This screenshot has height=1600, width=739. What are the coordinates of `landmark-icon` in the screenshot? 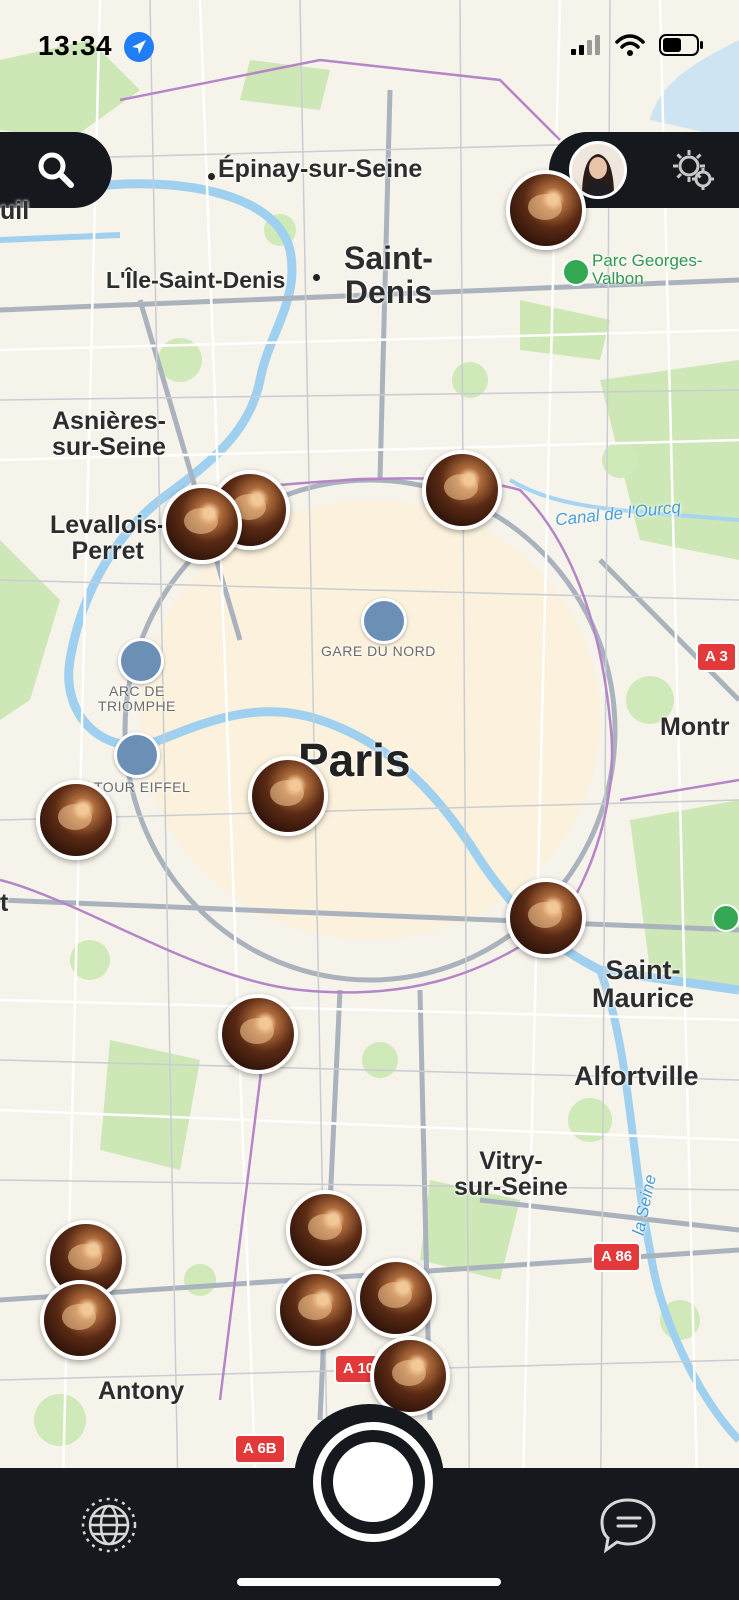 It's located at (137, 755).